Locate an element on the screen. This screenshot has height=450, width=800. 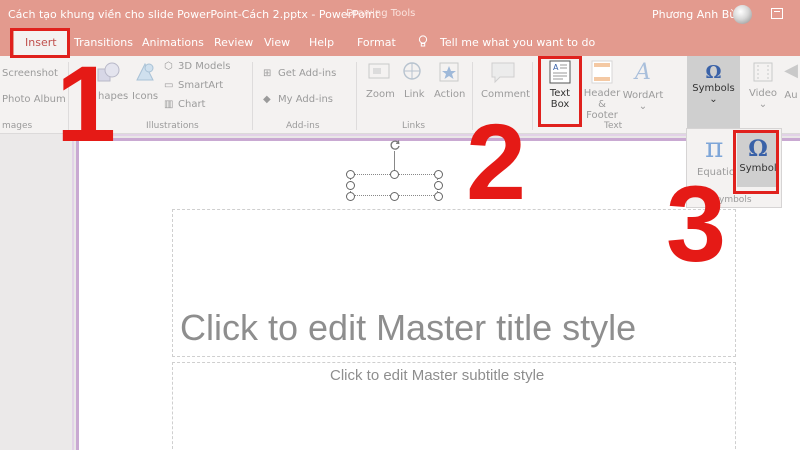
audio-label: Au is located at coordinates (791, 95).